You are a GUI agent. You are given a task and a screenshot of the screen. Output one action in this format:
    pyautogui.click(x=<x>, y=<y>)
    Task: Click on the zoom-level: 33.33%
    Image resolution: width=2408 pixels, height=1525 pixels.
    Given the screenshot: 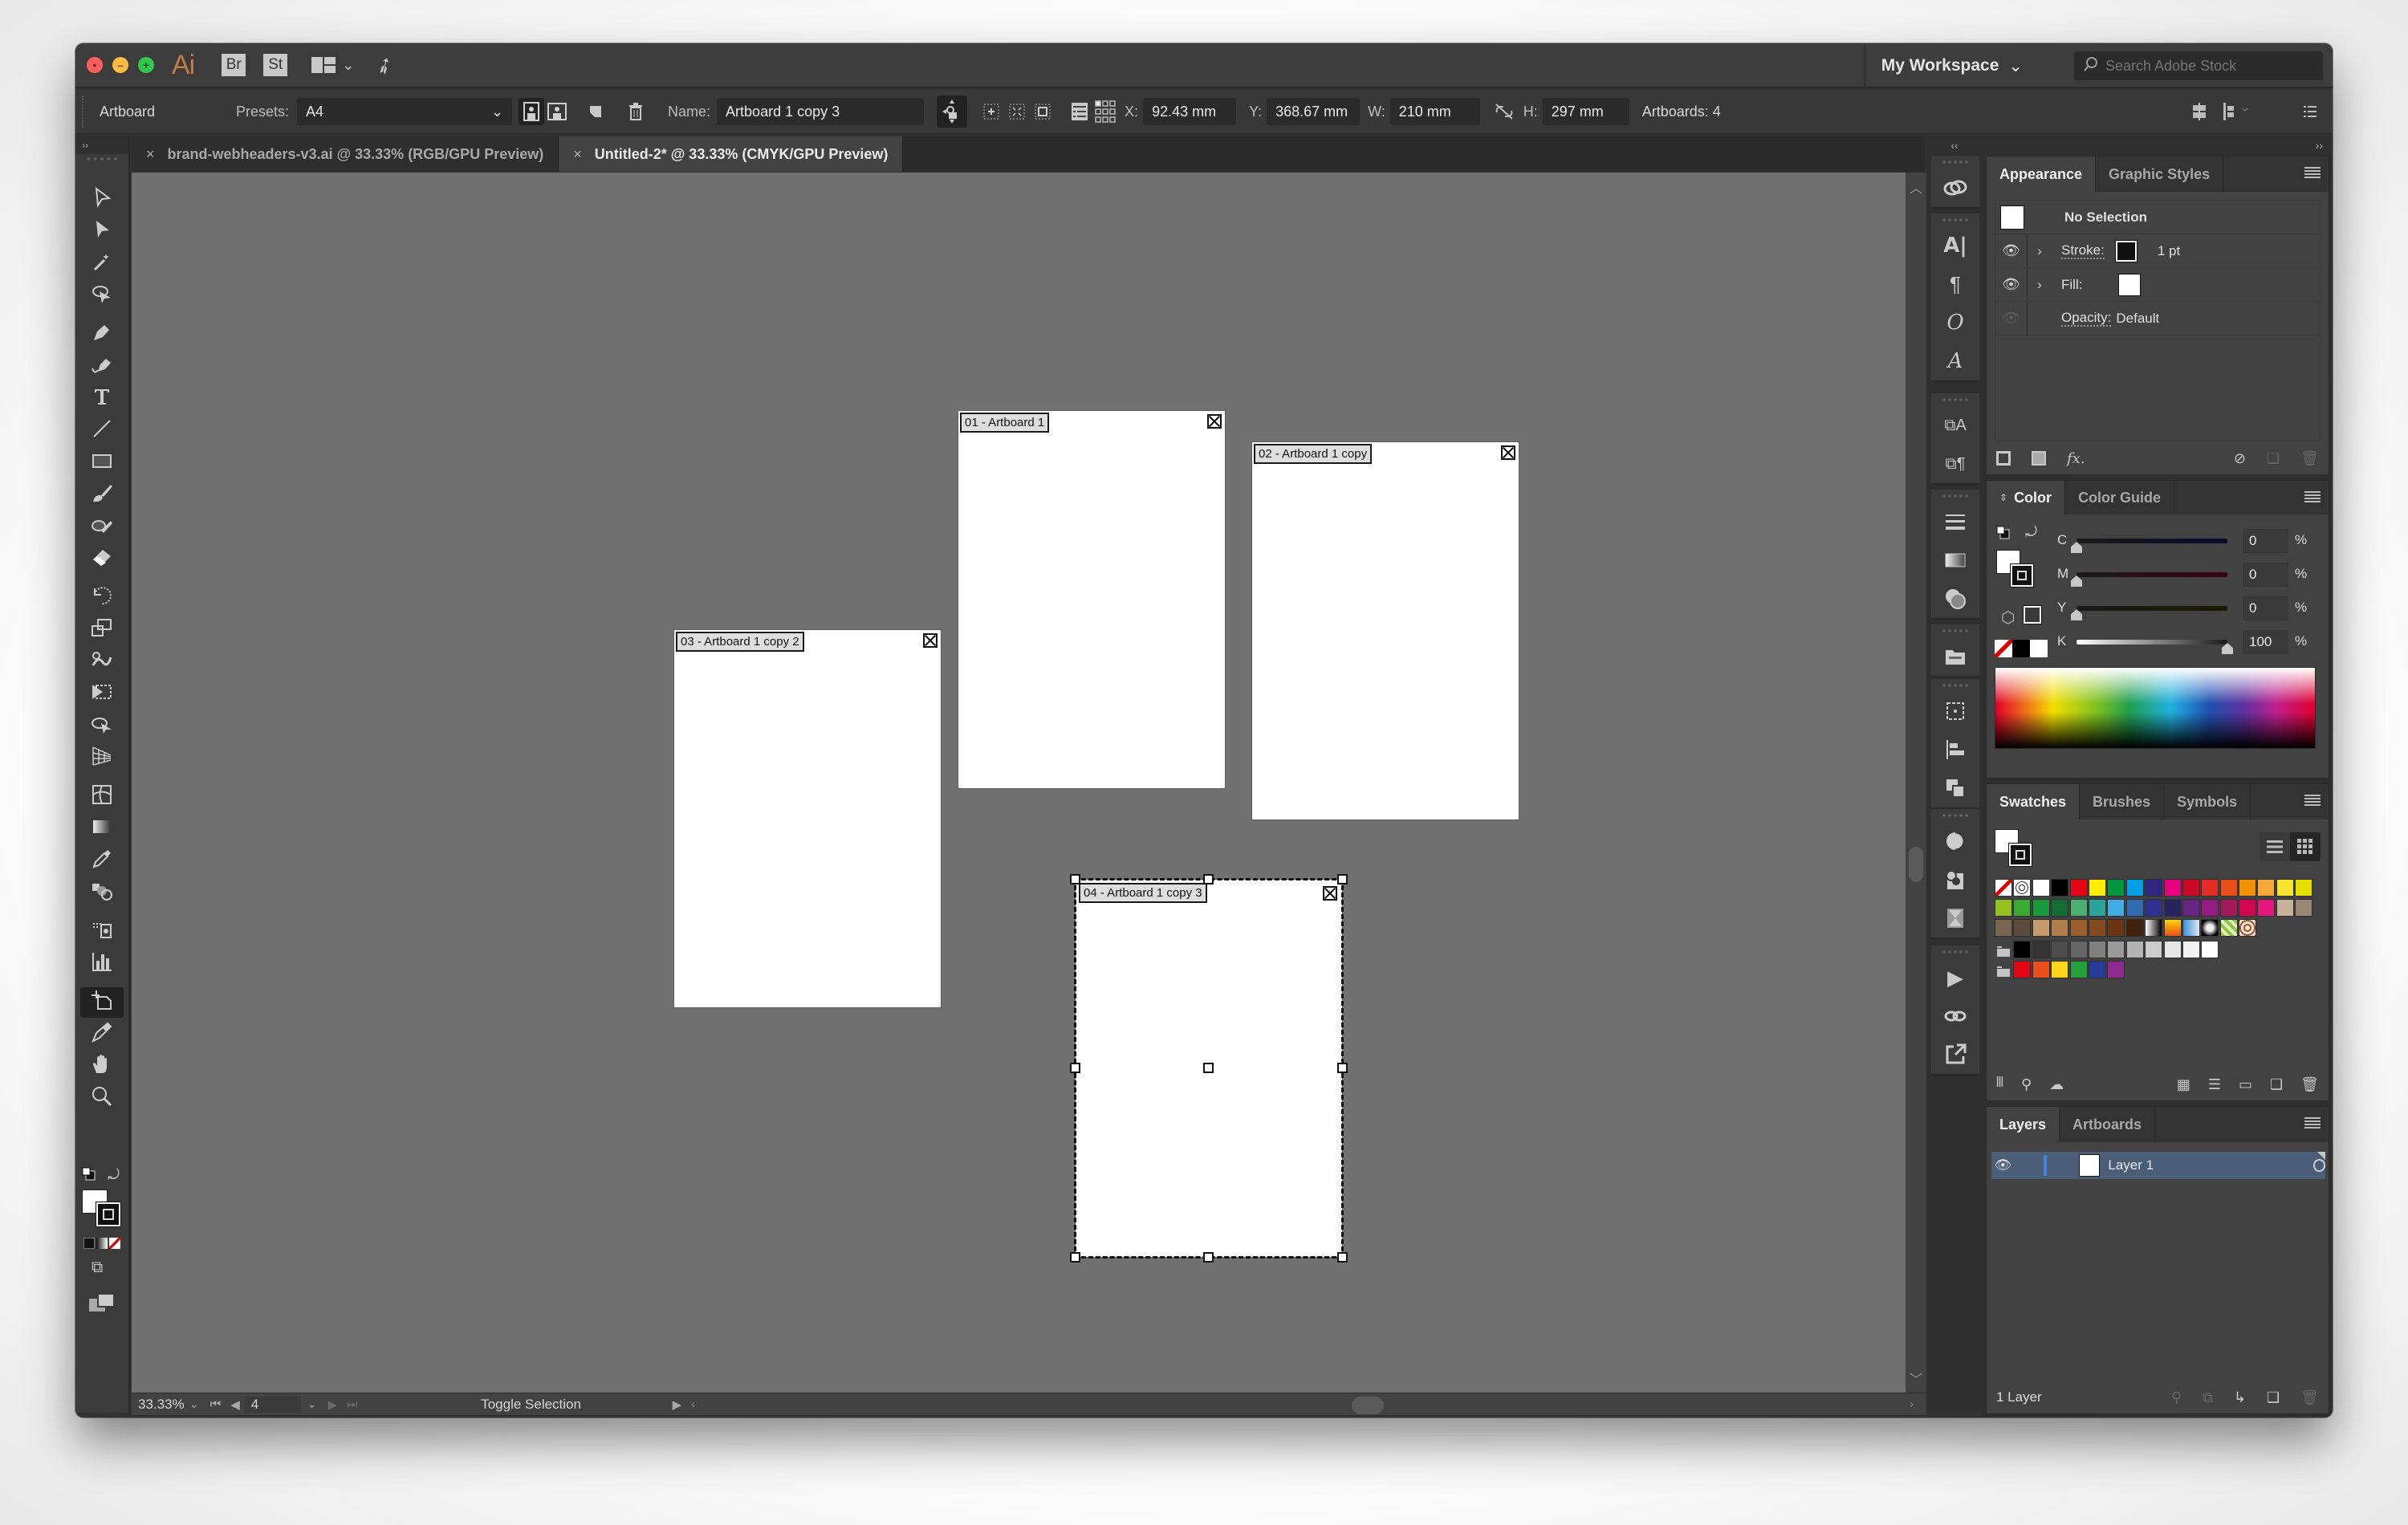 What is the action you would take?
    pyautogui.click(x=158, y=1405)
    